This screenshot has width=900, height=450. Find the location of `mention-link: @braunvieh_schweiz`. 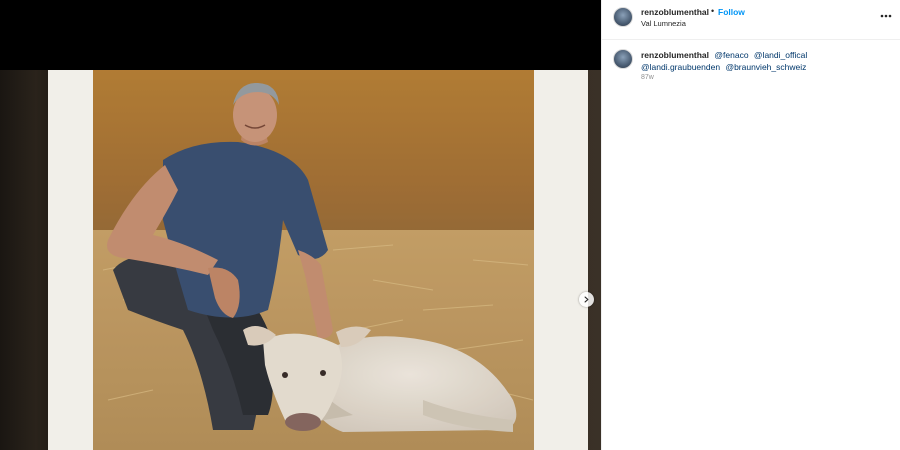

mention-link: @braunvieh_schweiz is located at coordinates (765, 67).